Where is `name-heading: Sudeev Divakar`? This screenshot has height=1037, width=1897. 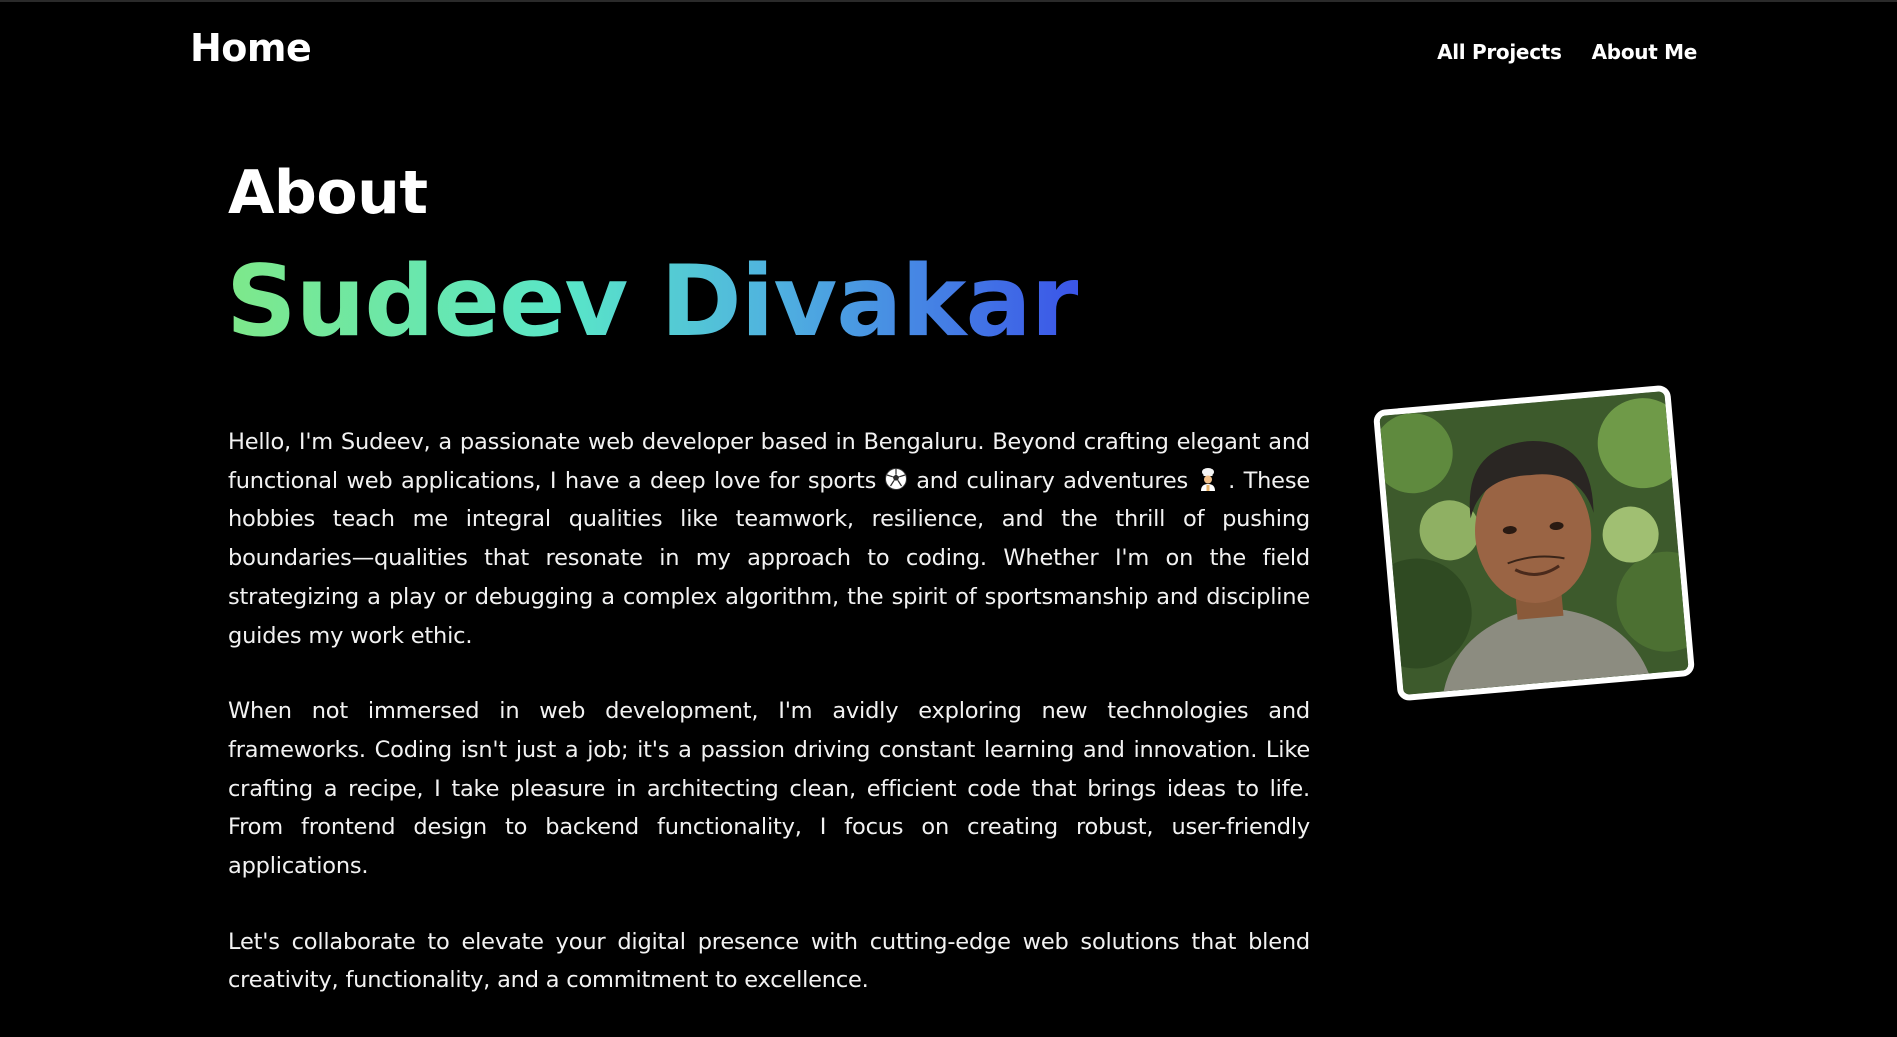 name-heading: Sudeev Divakar is located at coordinates (652, 302).